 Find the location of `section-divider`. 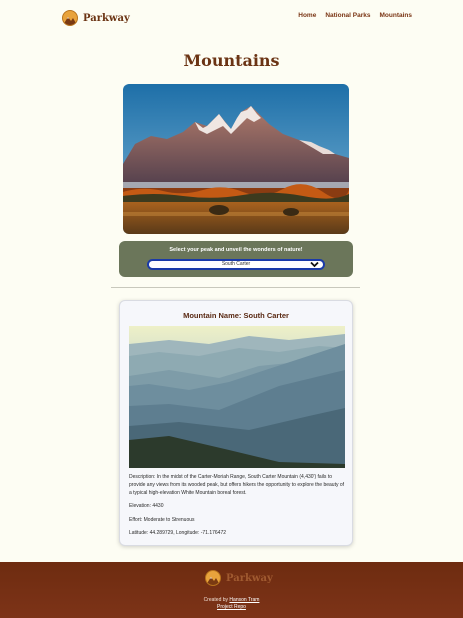

section-divider is located at coordinates (235, 287).